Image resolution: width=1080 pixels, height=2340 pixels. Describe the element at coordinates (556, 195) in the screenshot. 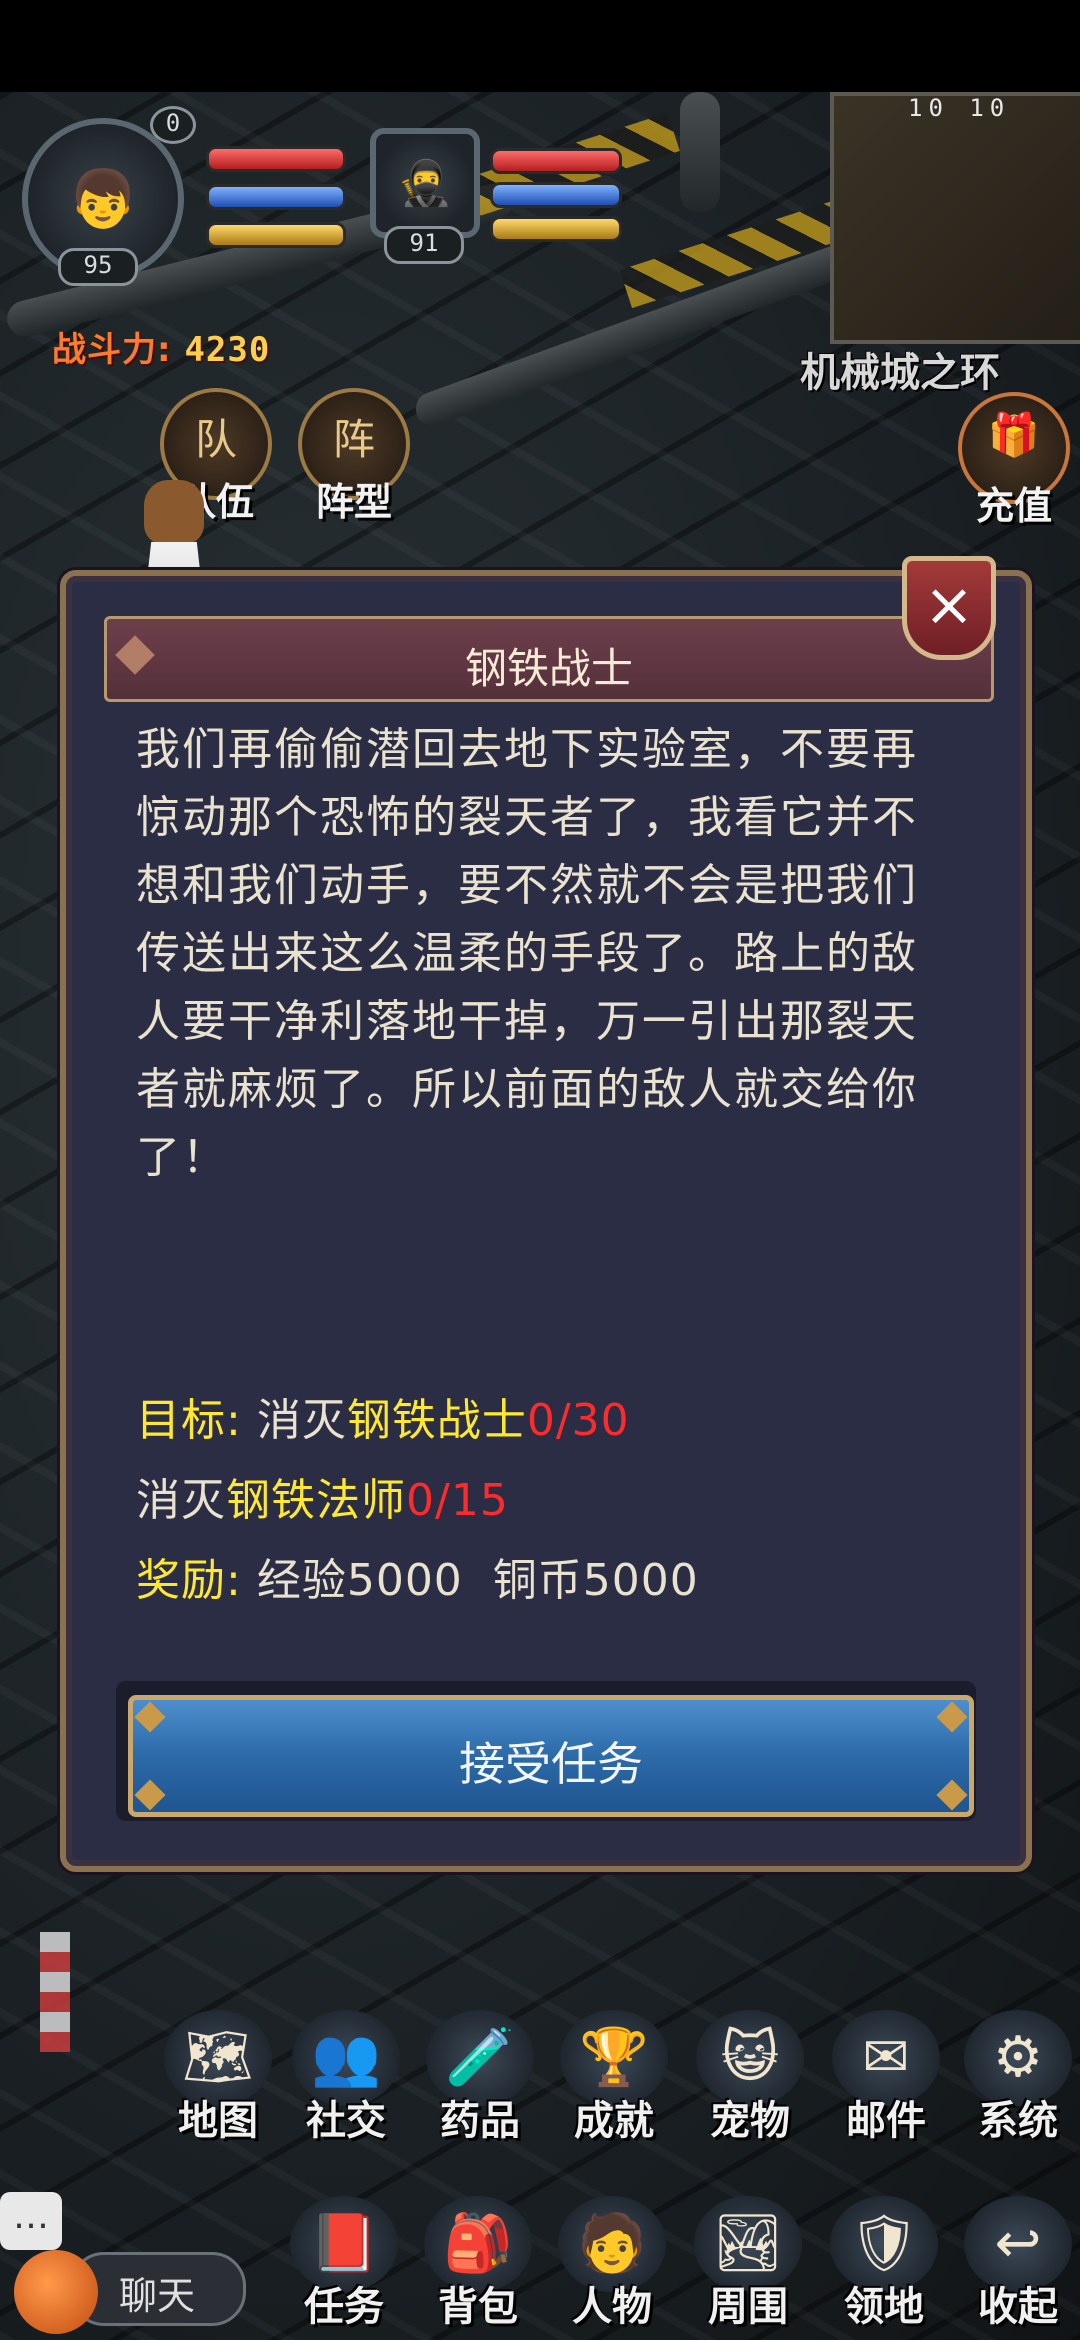

I see `pet-mp-bar` at that location.